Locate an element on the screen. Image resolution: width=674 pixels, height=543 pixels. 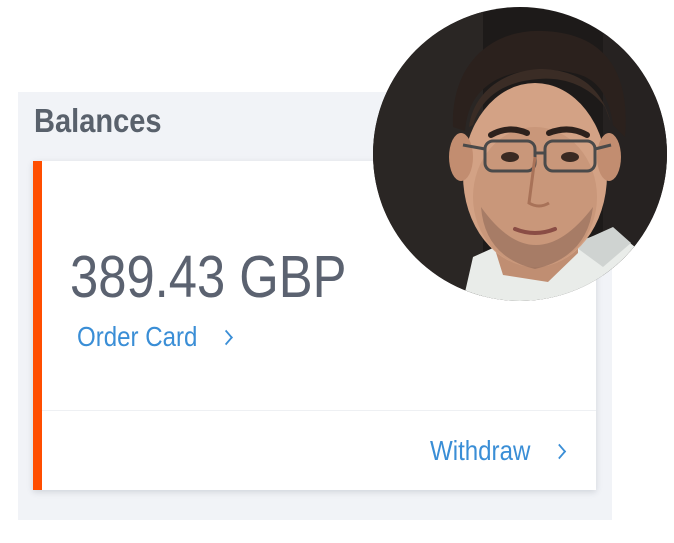
balance-amount: 389.43 GBP is located at coordinates (208, 277).